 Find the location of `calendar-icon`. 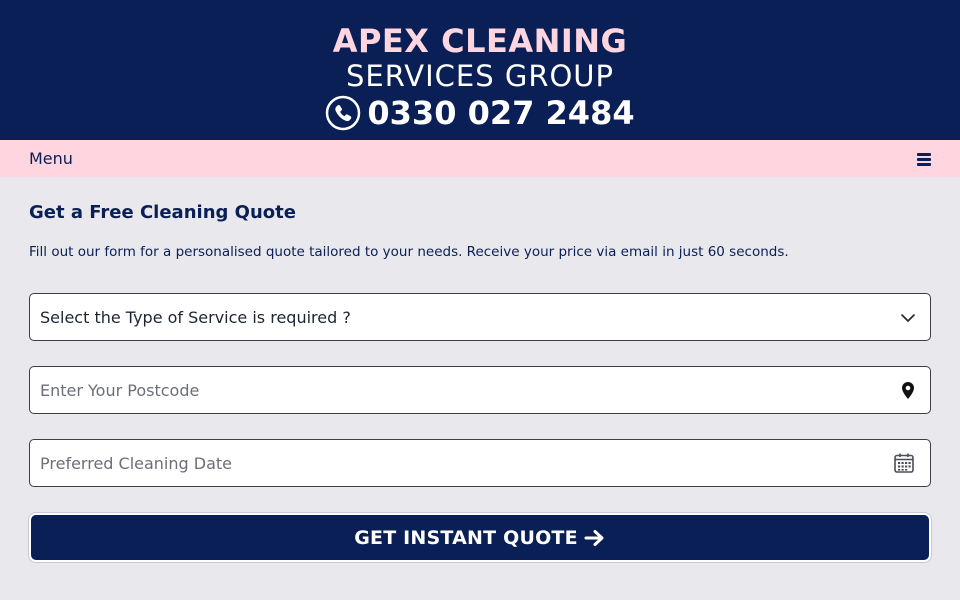

calendar-icon is located at coordinates (904, 463).